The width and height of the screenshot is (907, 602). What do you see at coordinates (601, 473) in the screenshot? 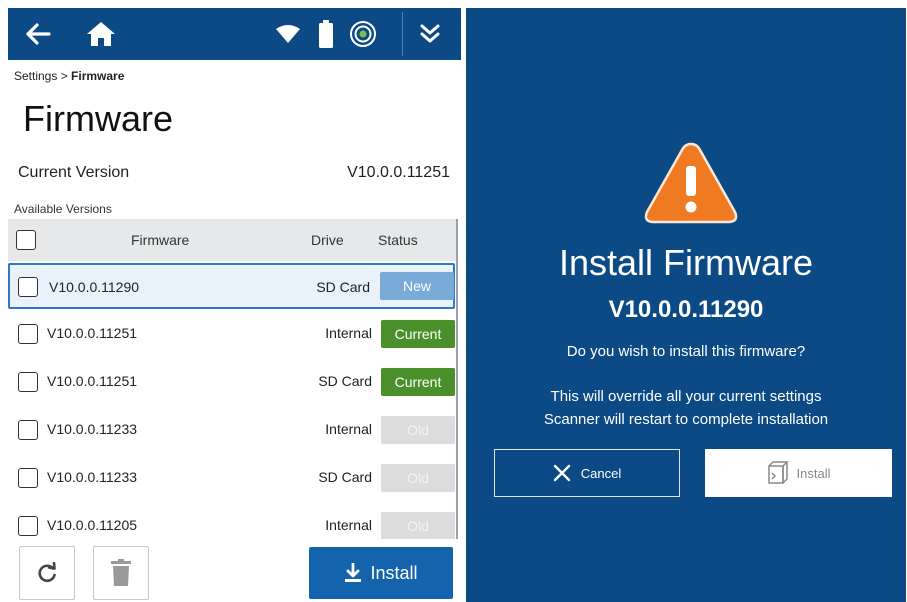
I see `dialog-cancel-label: Cancel` at bounding box center [601, 473].